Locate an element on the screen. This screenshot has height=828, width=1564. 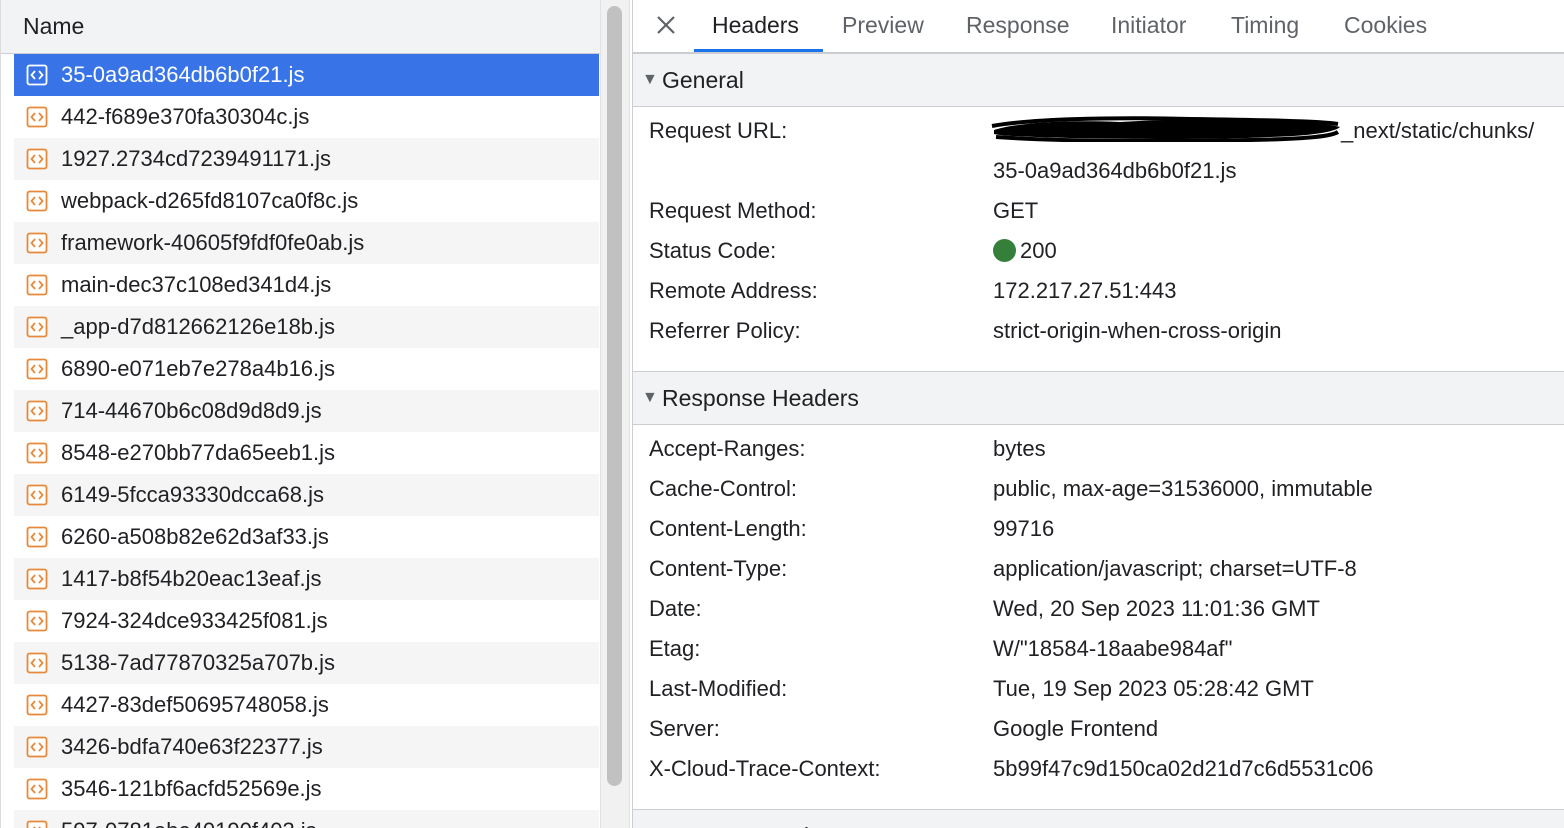
request-list-item: 5138-7ad77870325a707b.js is located at coordinates (306, 663).